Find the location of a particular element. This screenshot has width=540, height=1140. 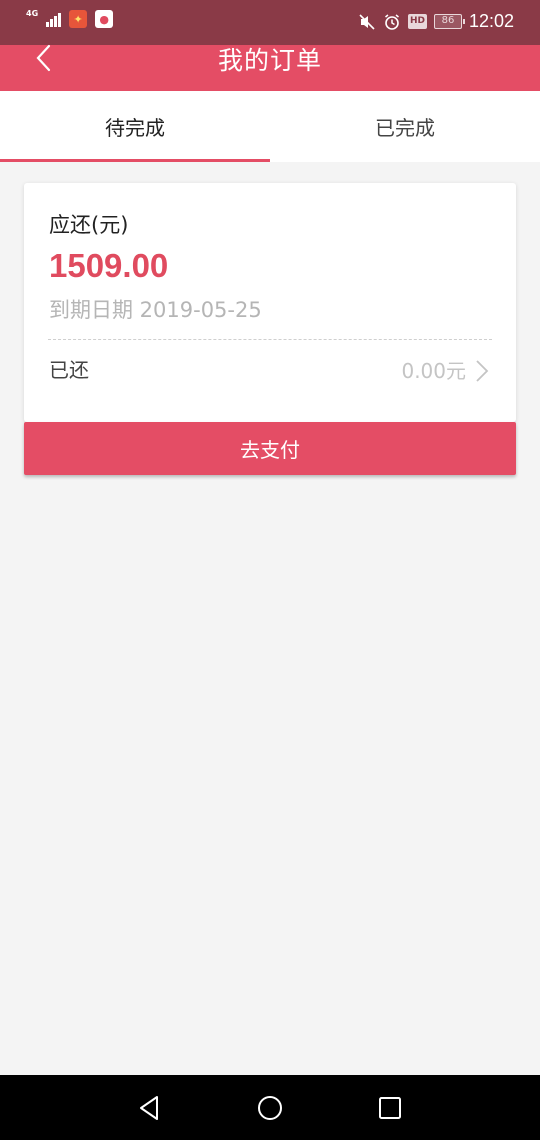

square-recent-icon is located at coordinates (390, 1108).